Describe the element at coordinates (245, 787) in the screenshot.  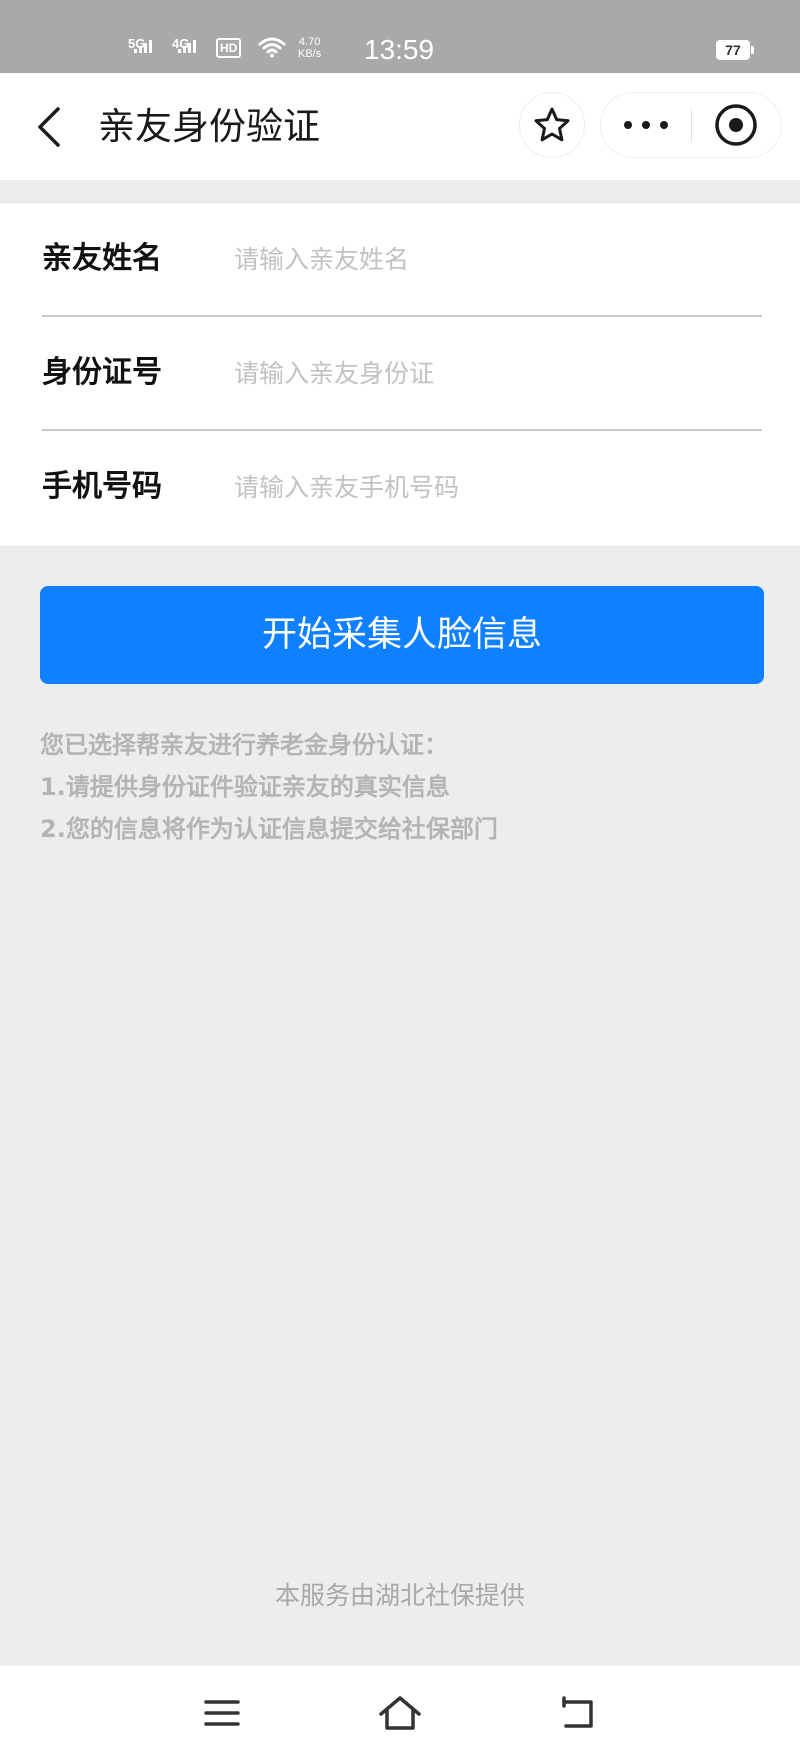
I see `note-line-1: 1.请提供身份证件验证亲友的真实信息` at that location.